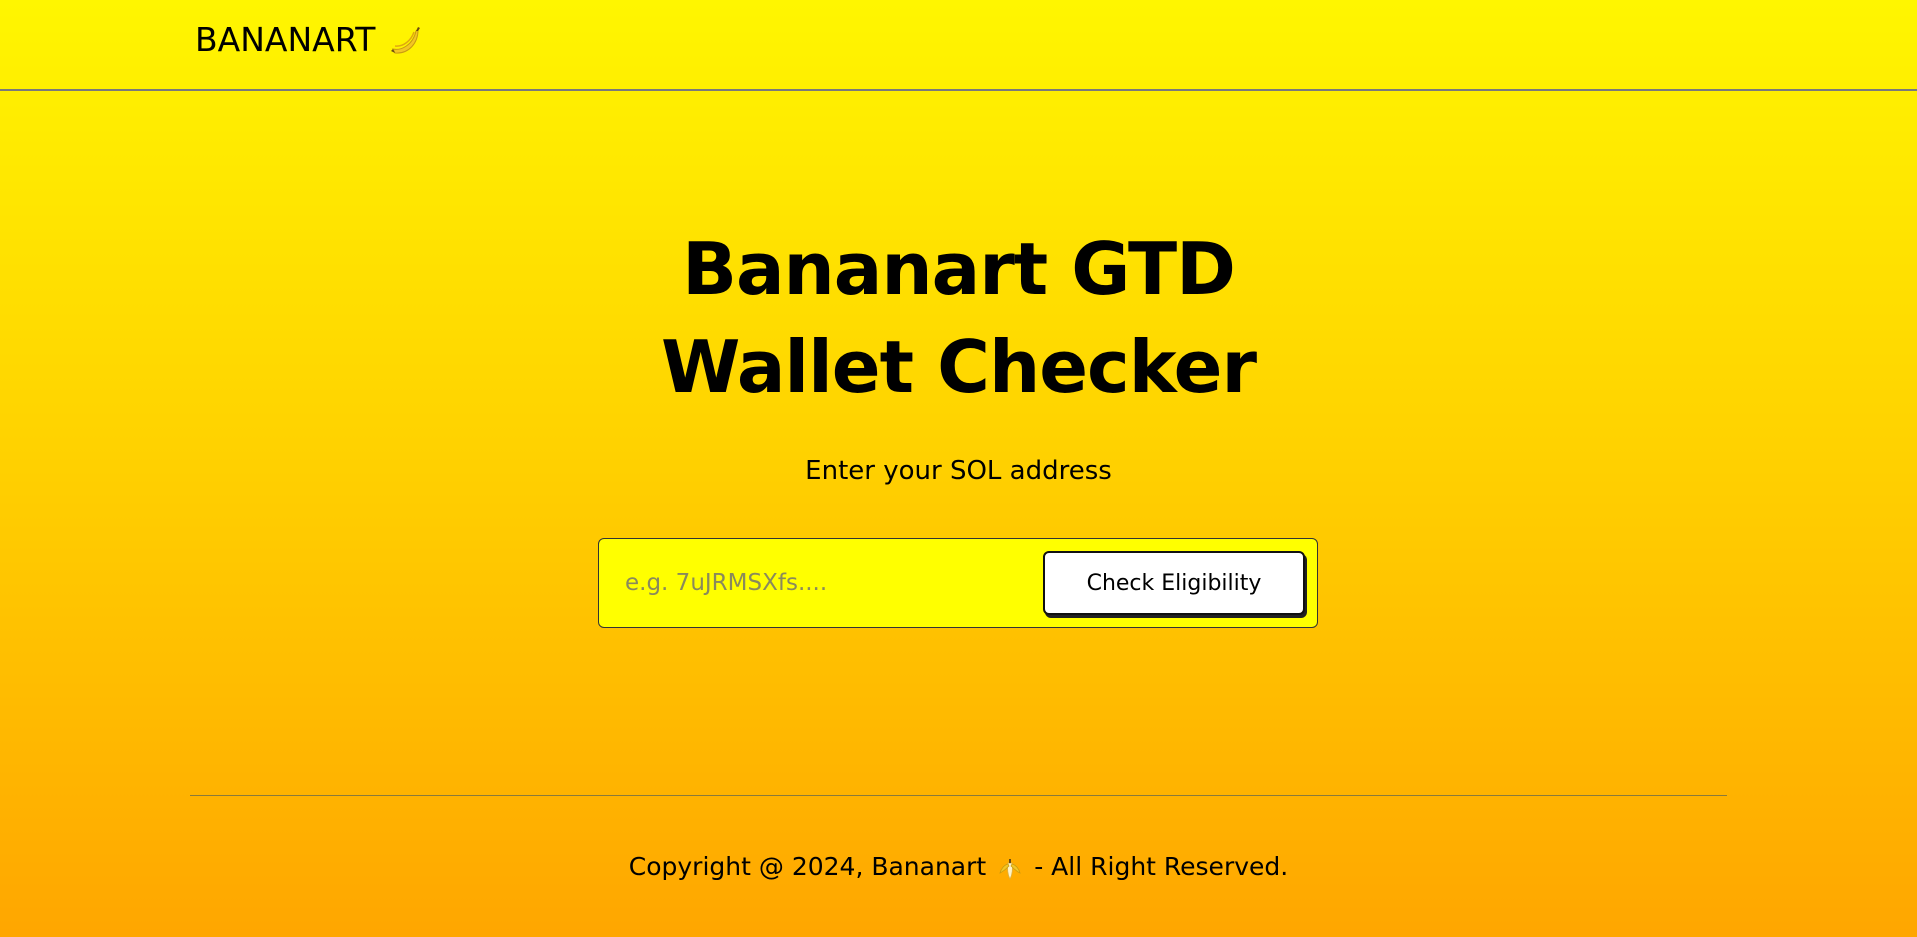  I want to click on wallet-check-form: Check Eligibility, so click(958, 583).